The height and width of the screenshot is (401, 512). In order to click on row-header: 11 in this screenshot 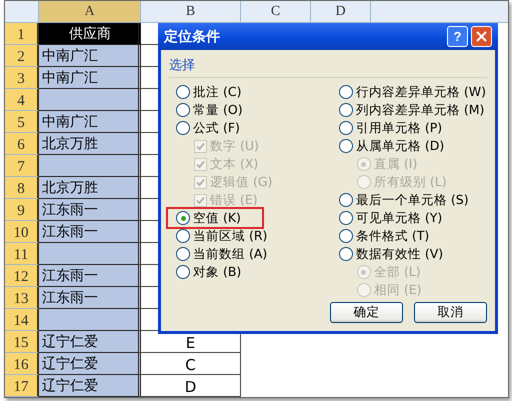, I will do `click(22, 254)`.